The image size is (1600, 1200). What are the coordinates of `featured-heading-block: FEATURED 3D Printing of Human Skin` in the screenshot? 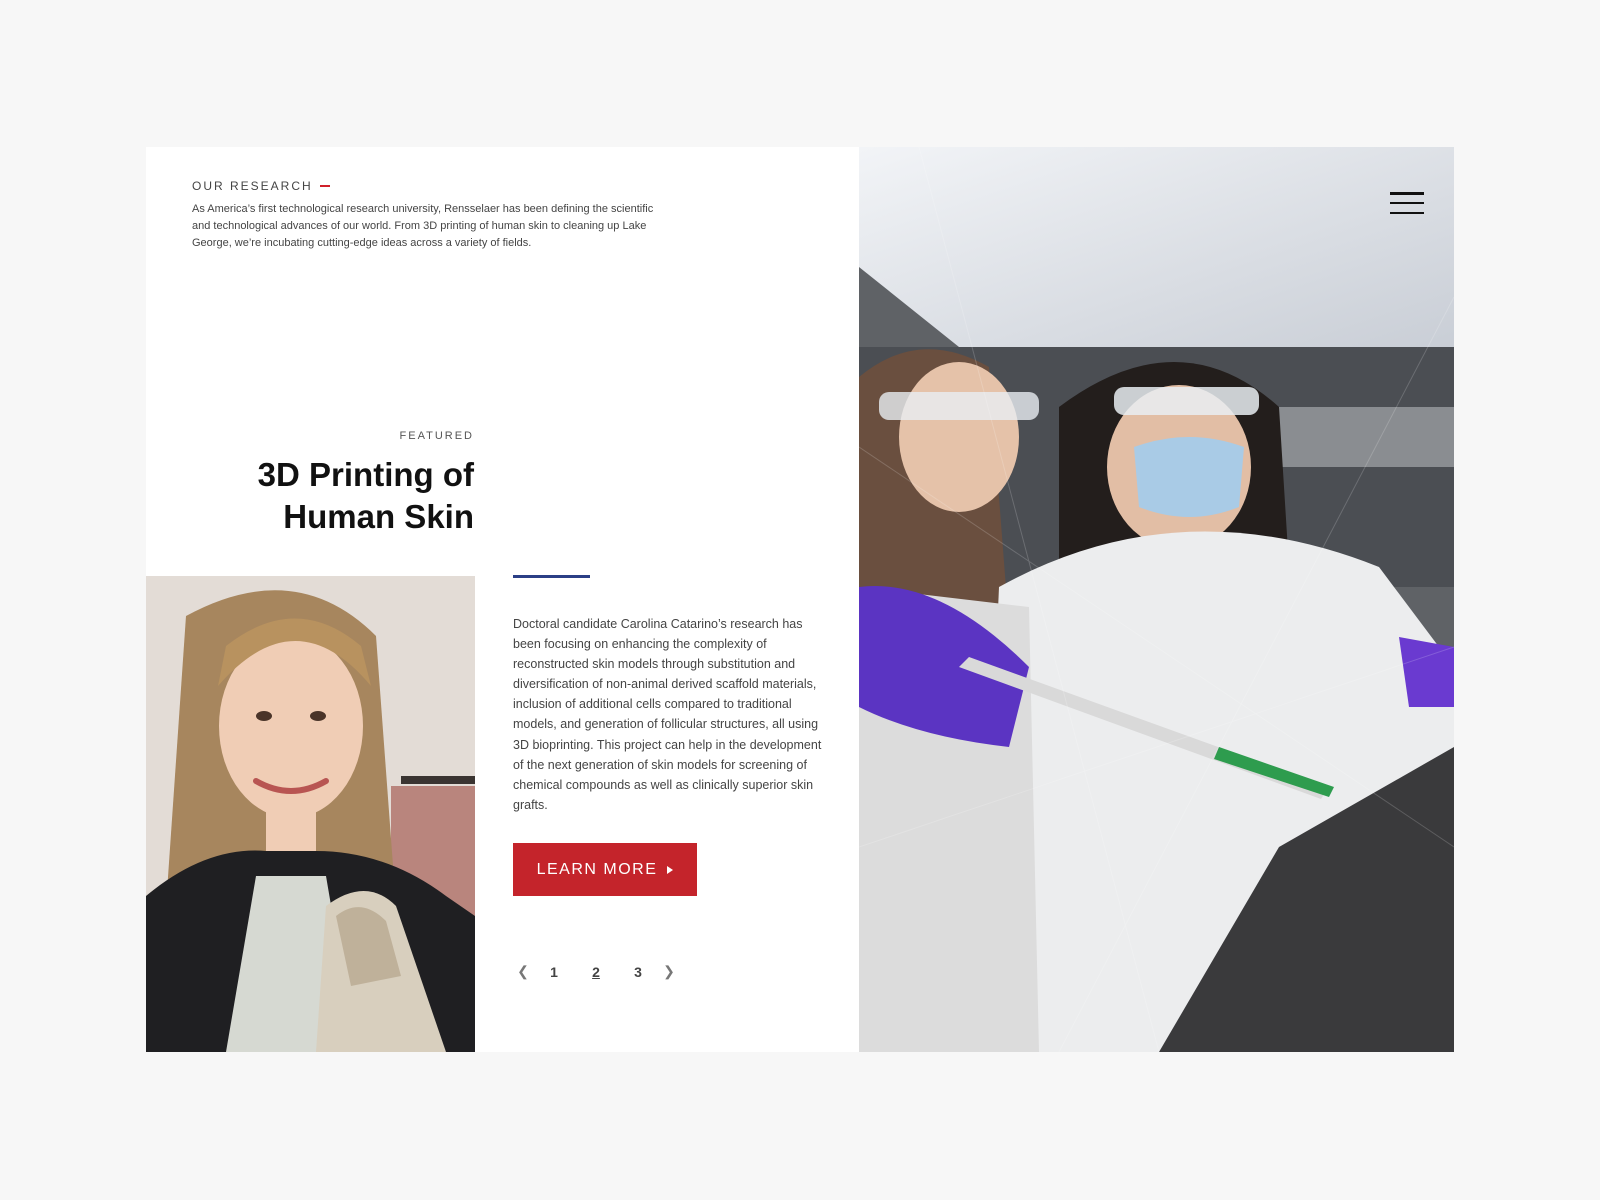 It's located at (310, 484).